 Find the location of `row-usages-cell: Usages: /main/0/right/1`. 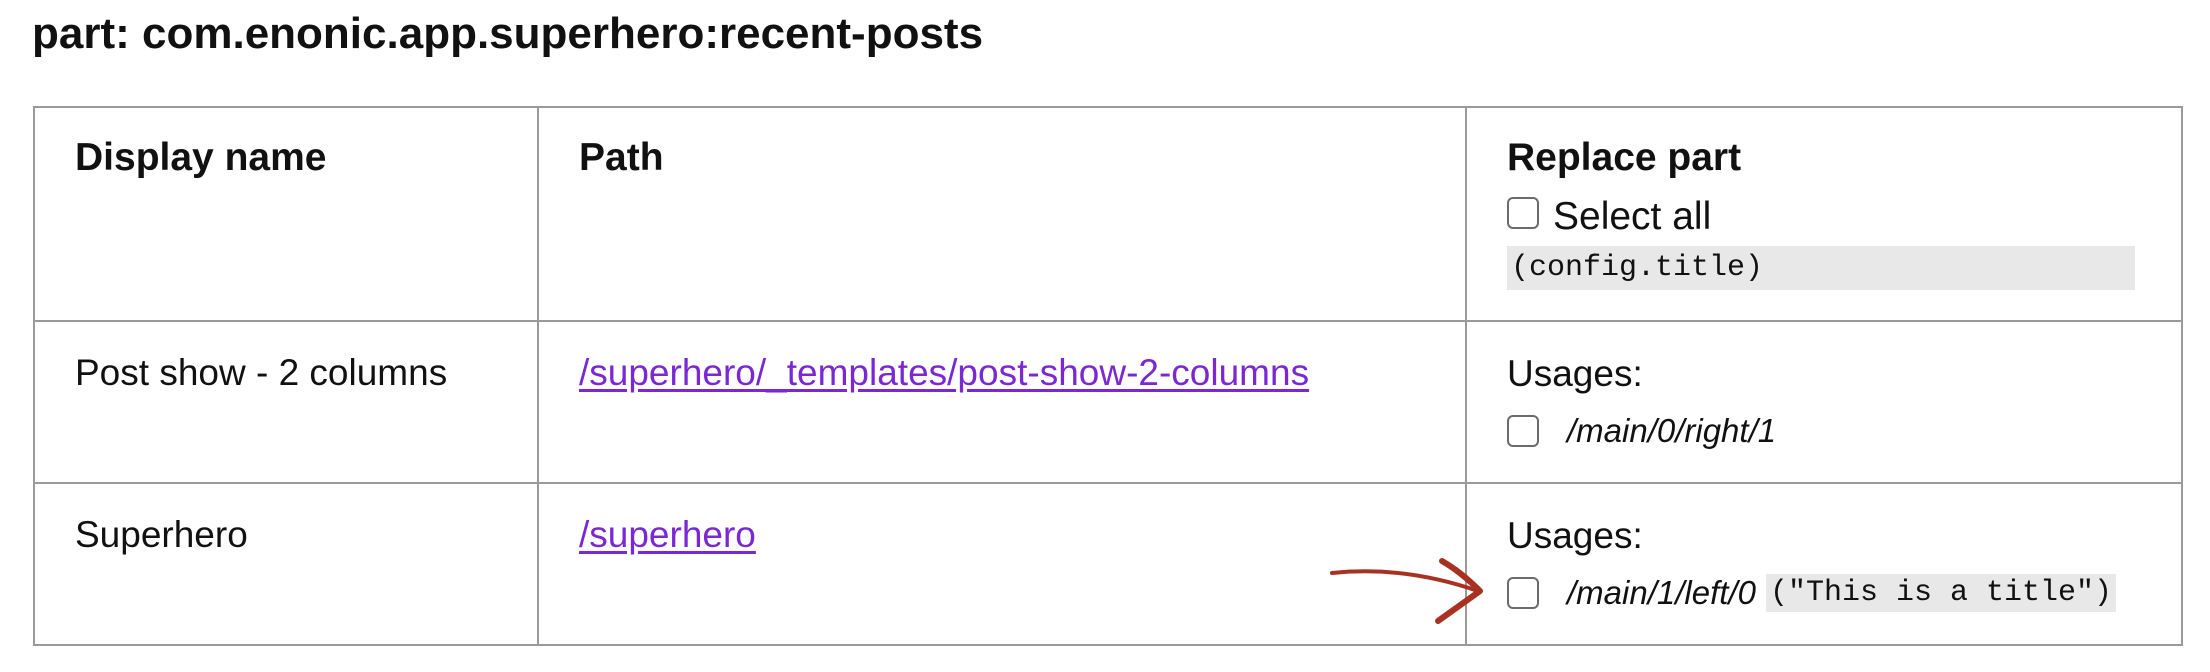

row-usages-cell: Usages: /main/0/right/1 is located at coordinates (1824, 402).